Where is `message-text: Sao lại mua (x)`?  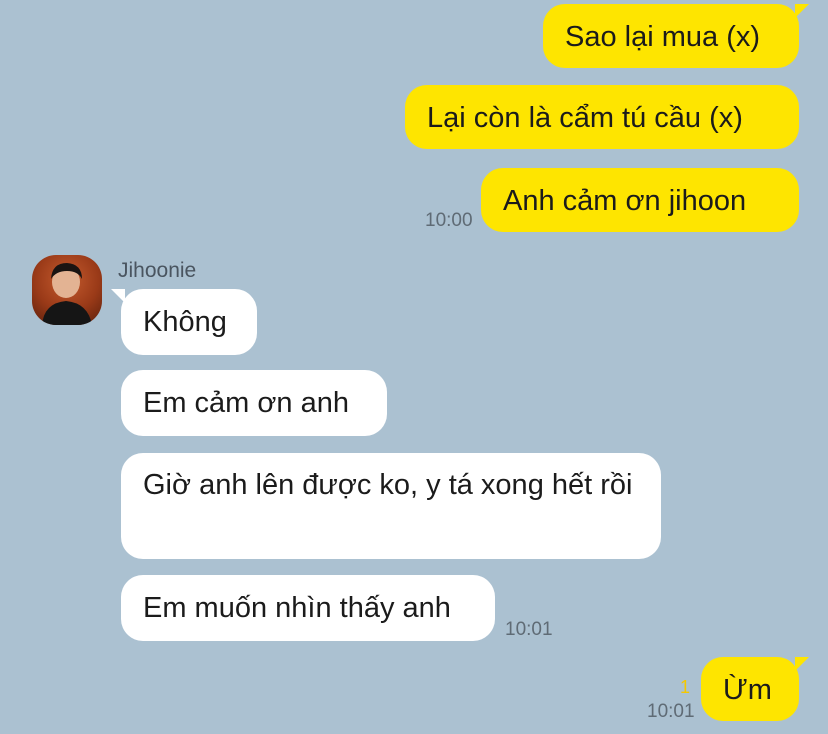
message-text: Sao lại mua (x) is located at coordinates (663, 37).